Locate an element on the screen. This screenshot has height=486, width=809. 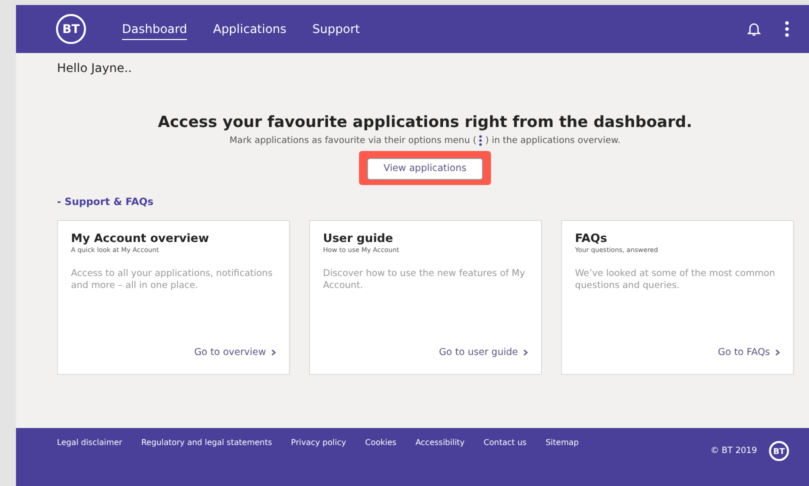
copyright: © BT 2019 is located at coordinates (733, 451).